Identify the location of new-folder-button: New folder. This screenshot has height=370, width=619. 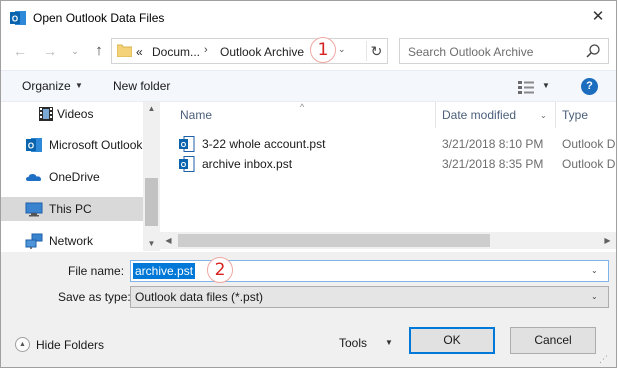
(141, 86).